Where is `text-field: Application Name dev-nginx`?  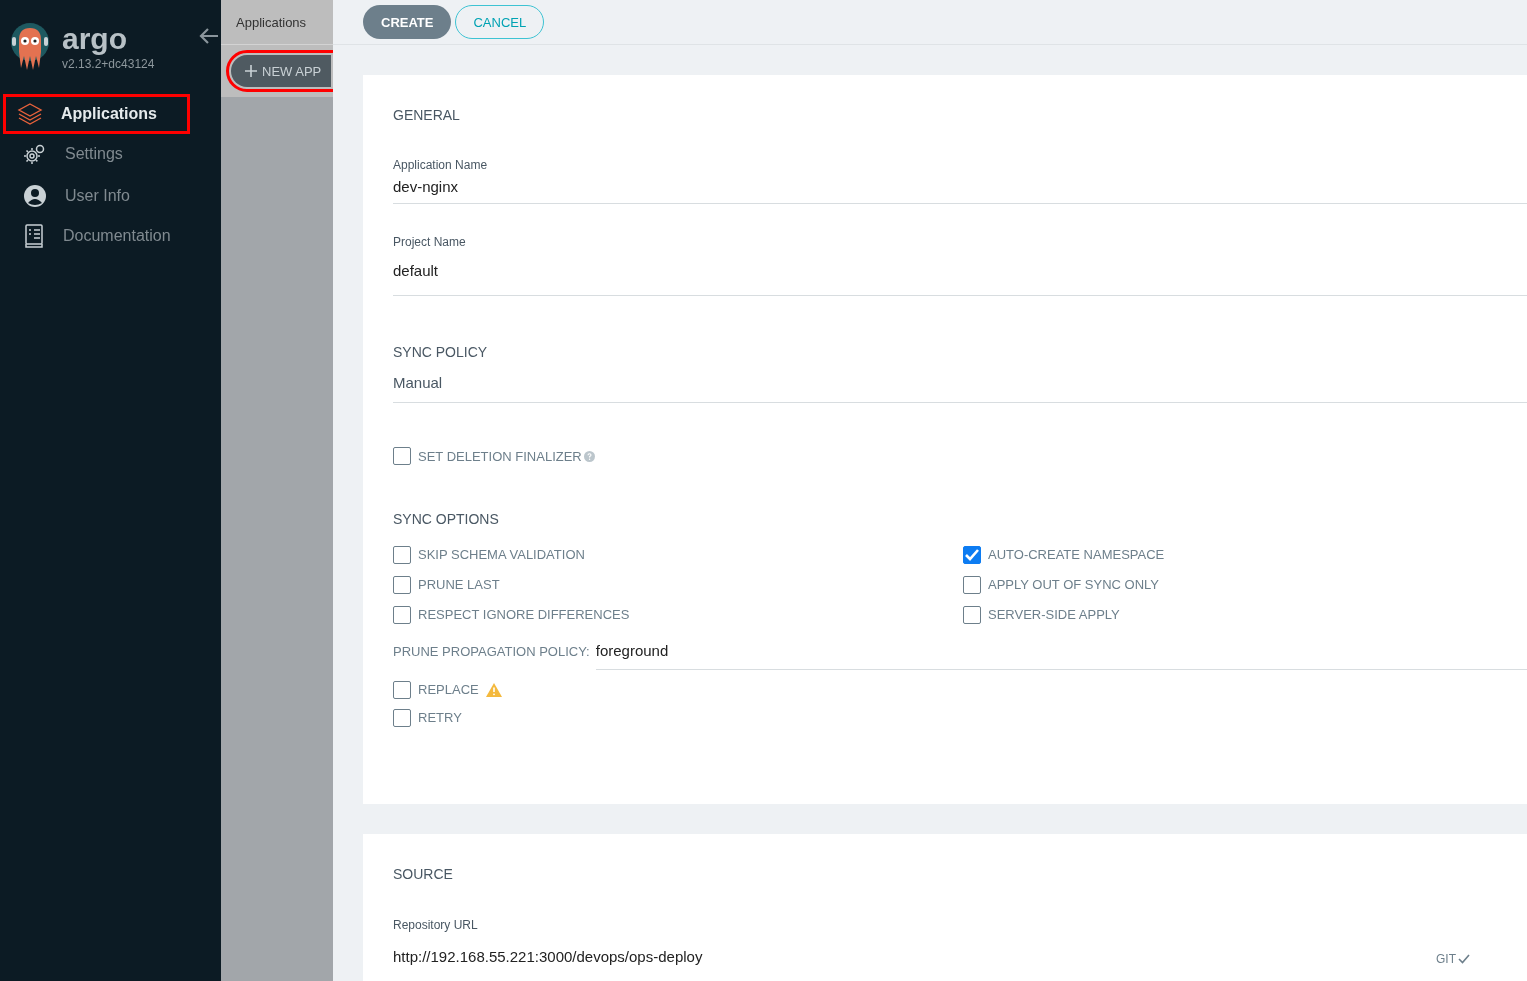
text-field: Application Name dev-nginx is located at coordinates (960, 181).